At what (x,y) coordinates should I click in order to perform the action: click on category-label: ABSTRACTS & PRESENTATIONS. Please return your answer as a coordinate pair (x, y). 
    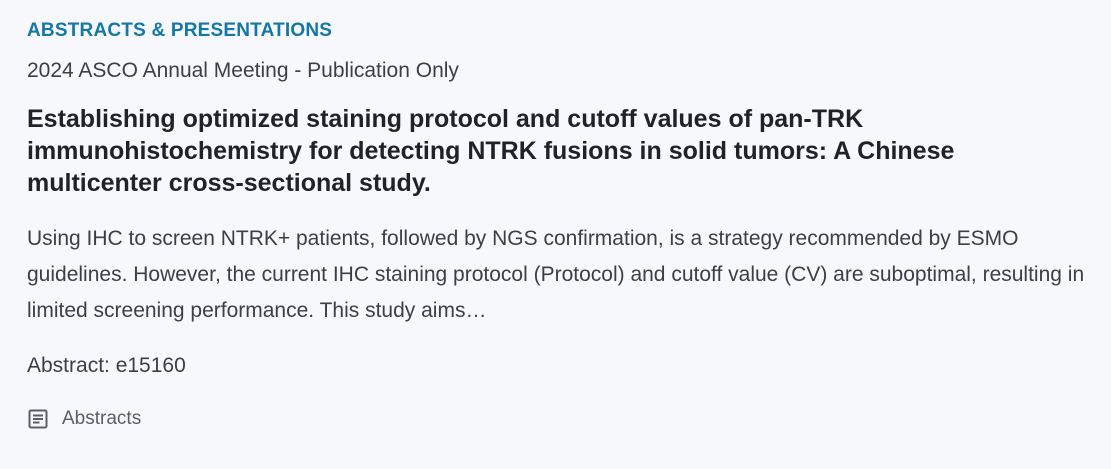
    Looking at the image, I should click on (180, 30).